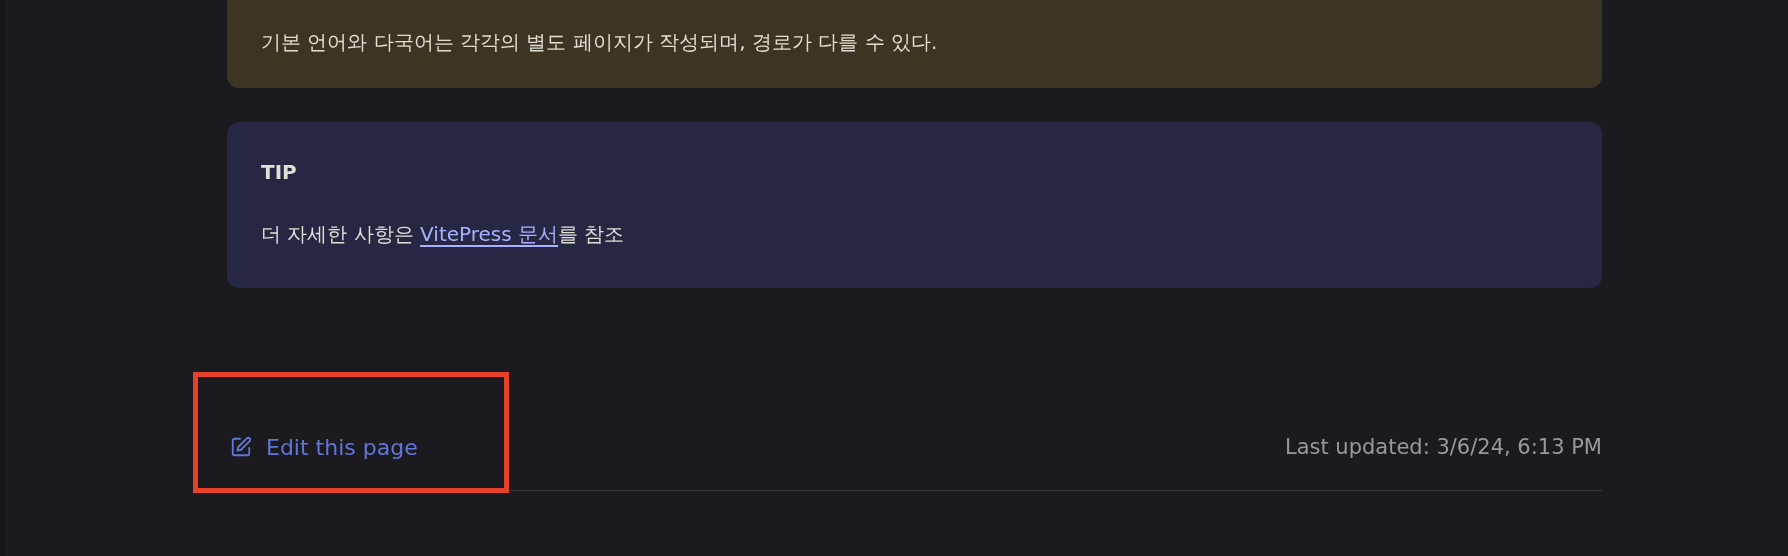  I want to click on callout-text: 기본 언어와 다국어는 각각의 별도 페이지가 작성되며, 경로가 다를 수 있다., so click(600, 42).